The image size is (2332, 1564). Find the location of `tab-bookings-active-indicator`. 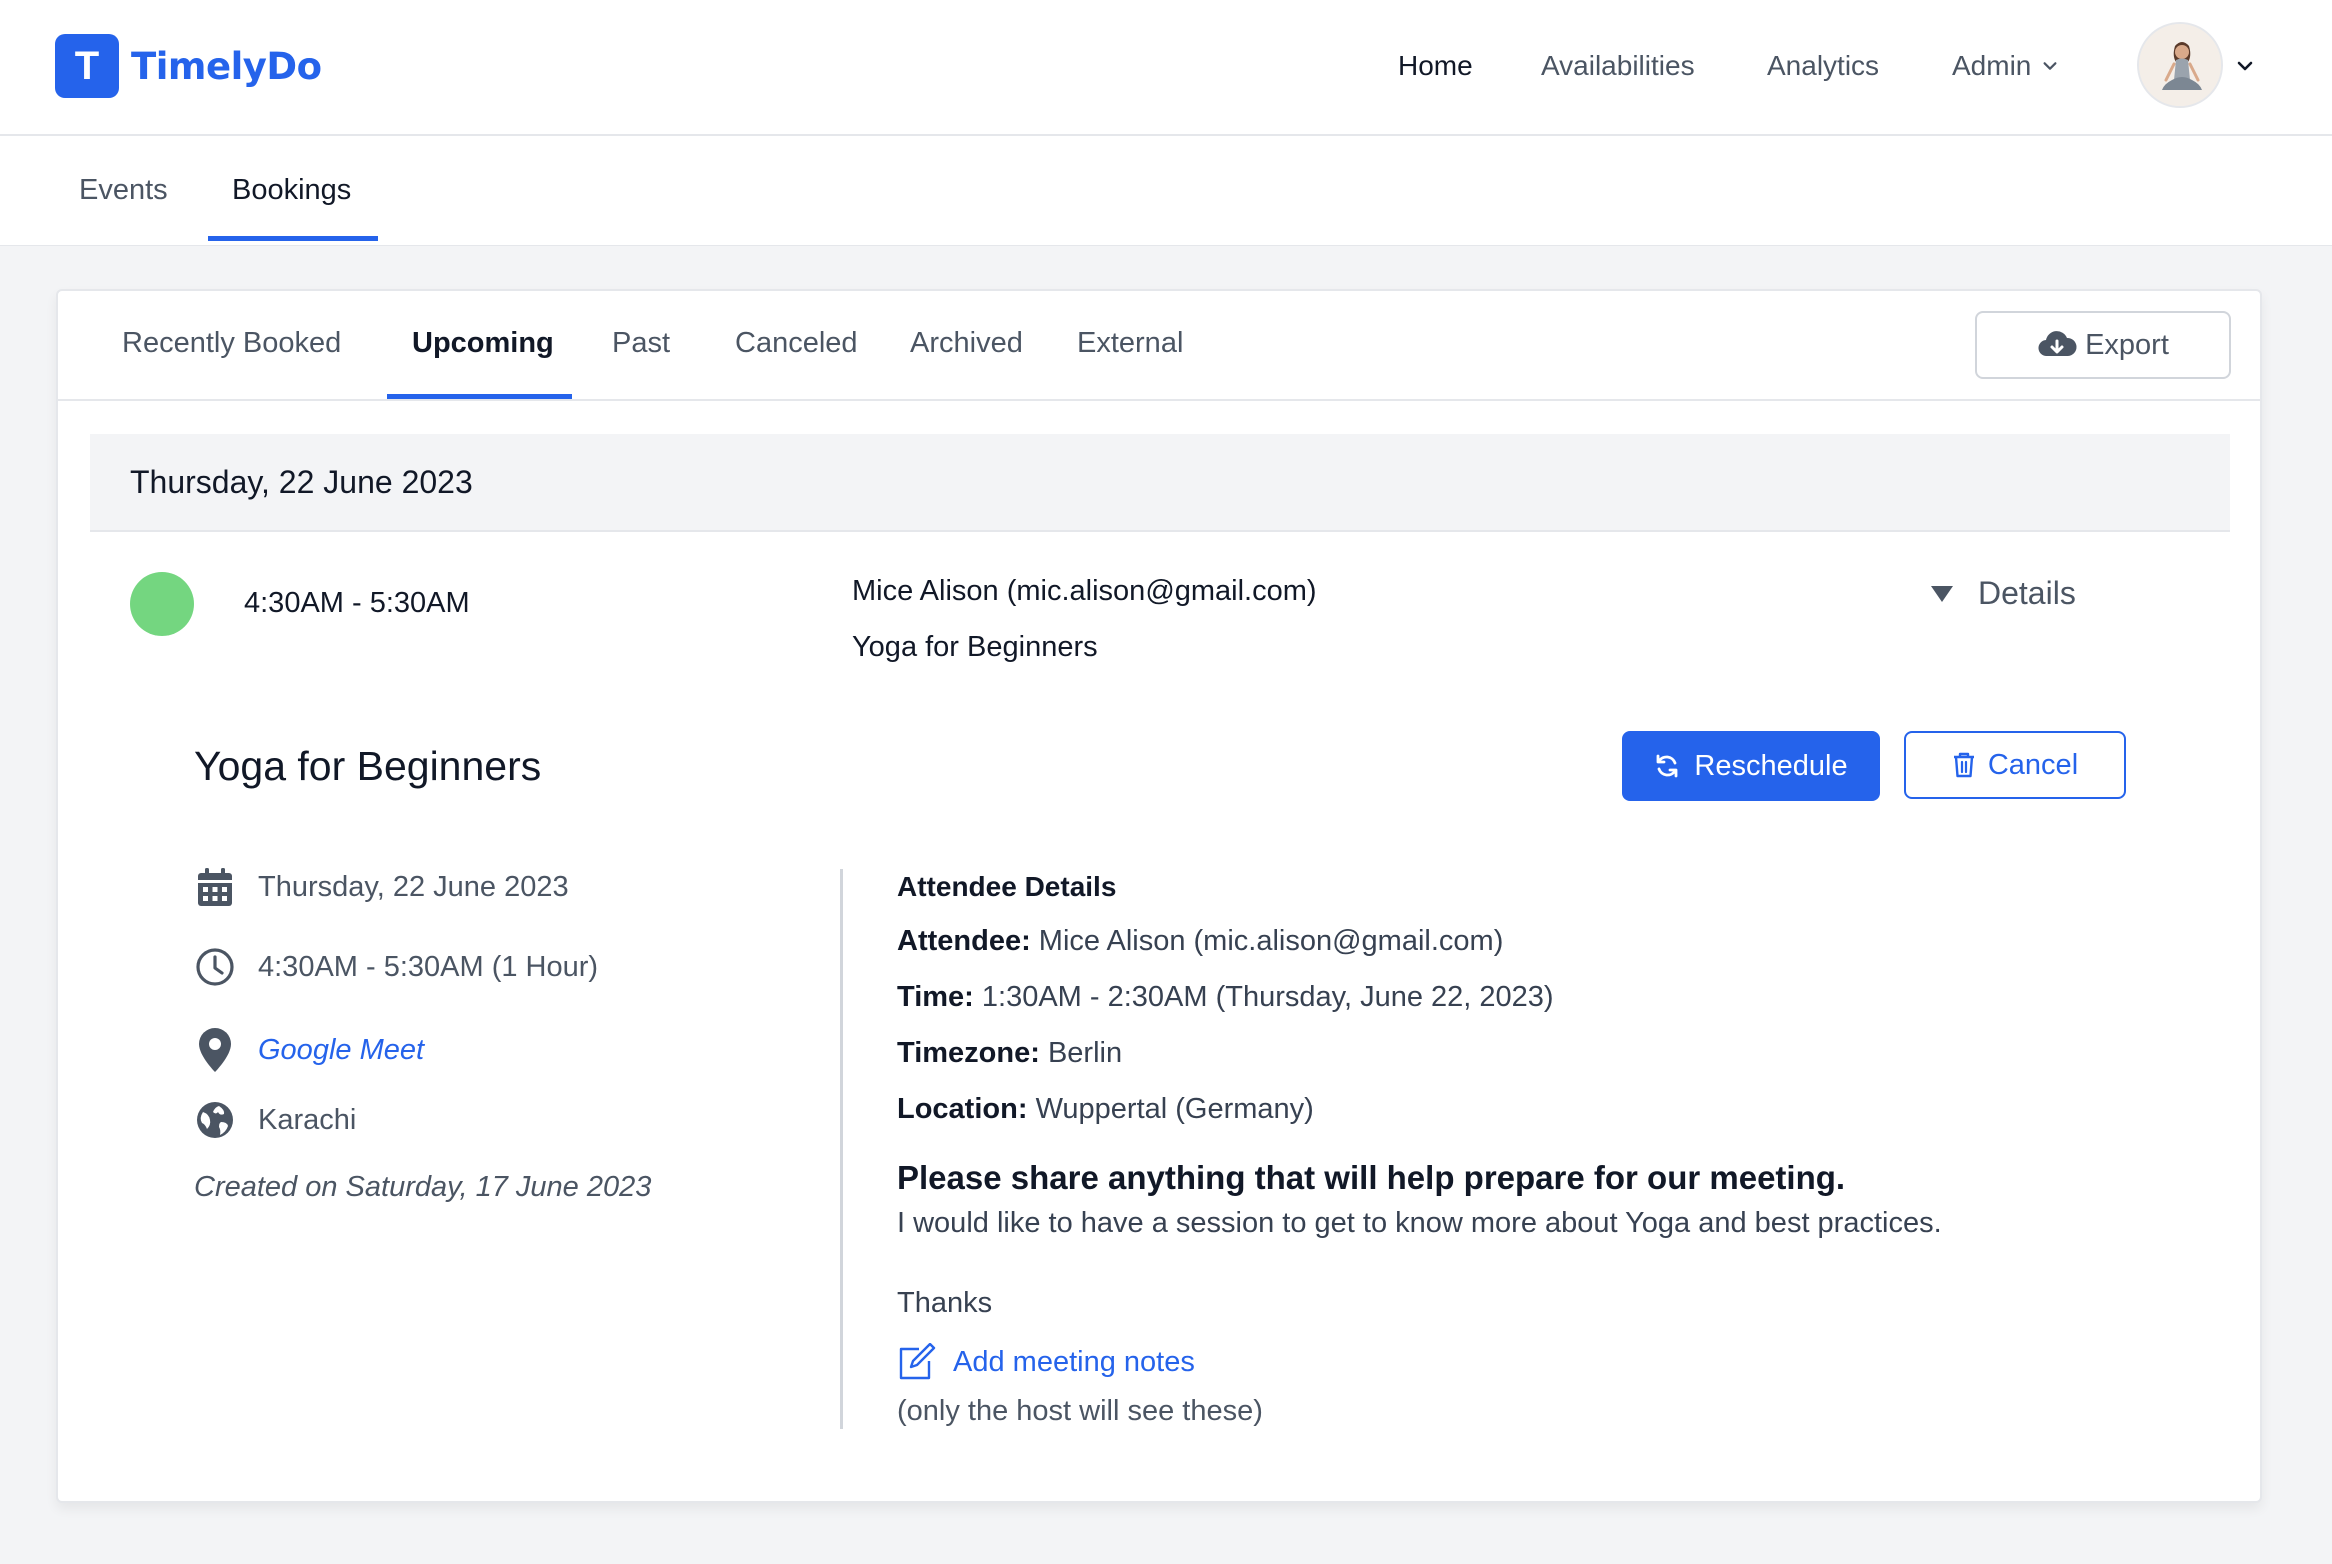

tab-bookings-active-indicator is located at coordinates (293, 238).